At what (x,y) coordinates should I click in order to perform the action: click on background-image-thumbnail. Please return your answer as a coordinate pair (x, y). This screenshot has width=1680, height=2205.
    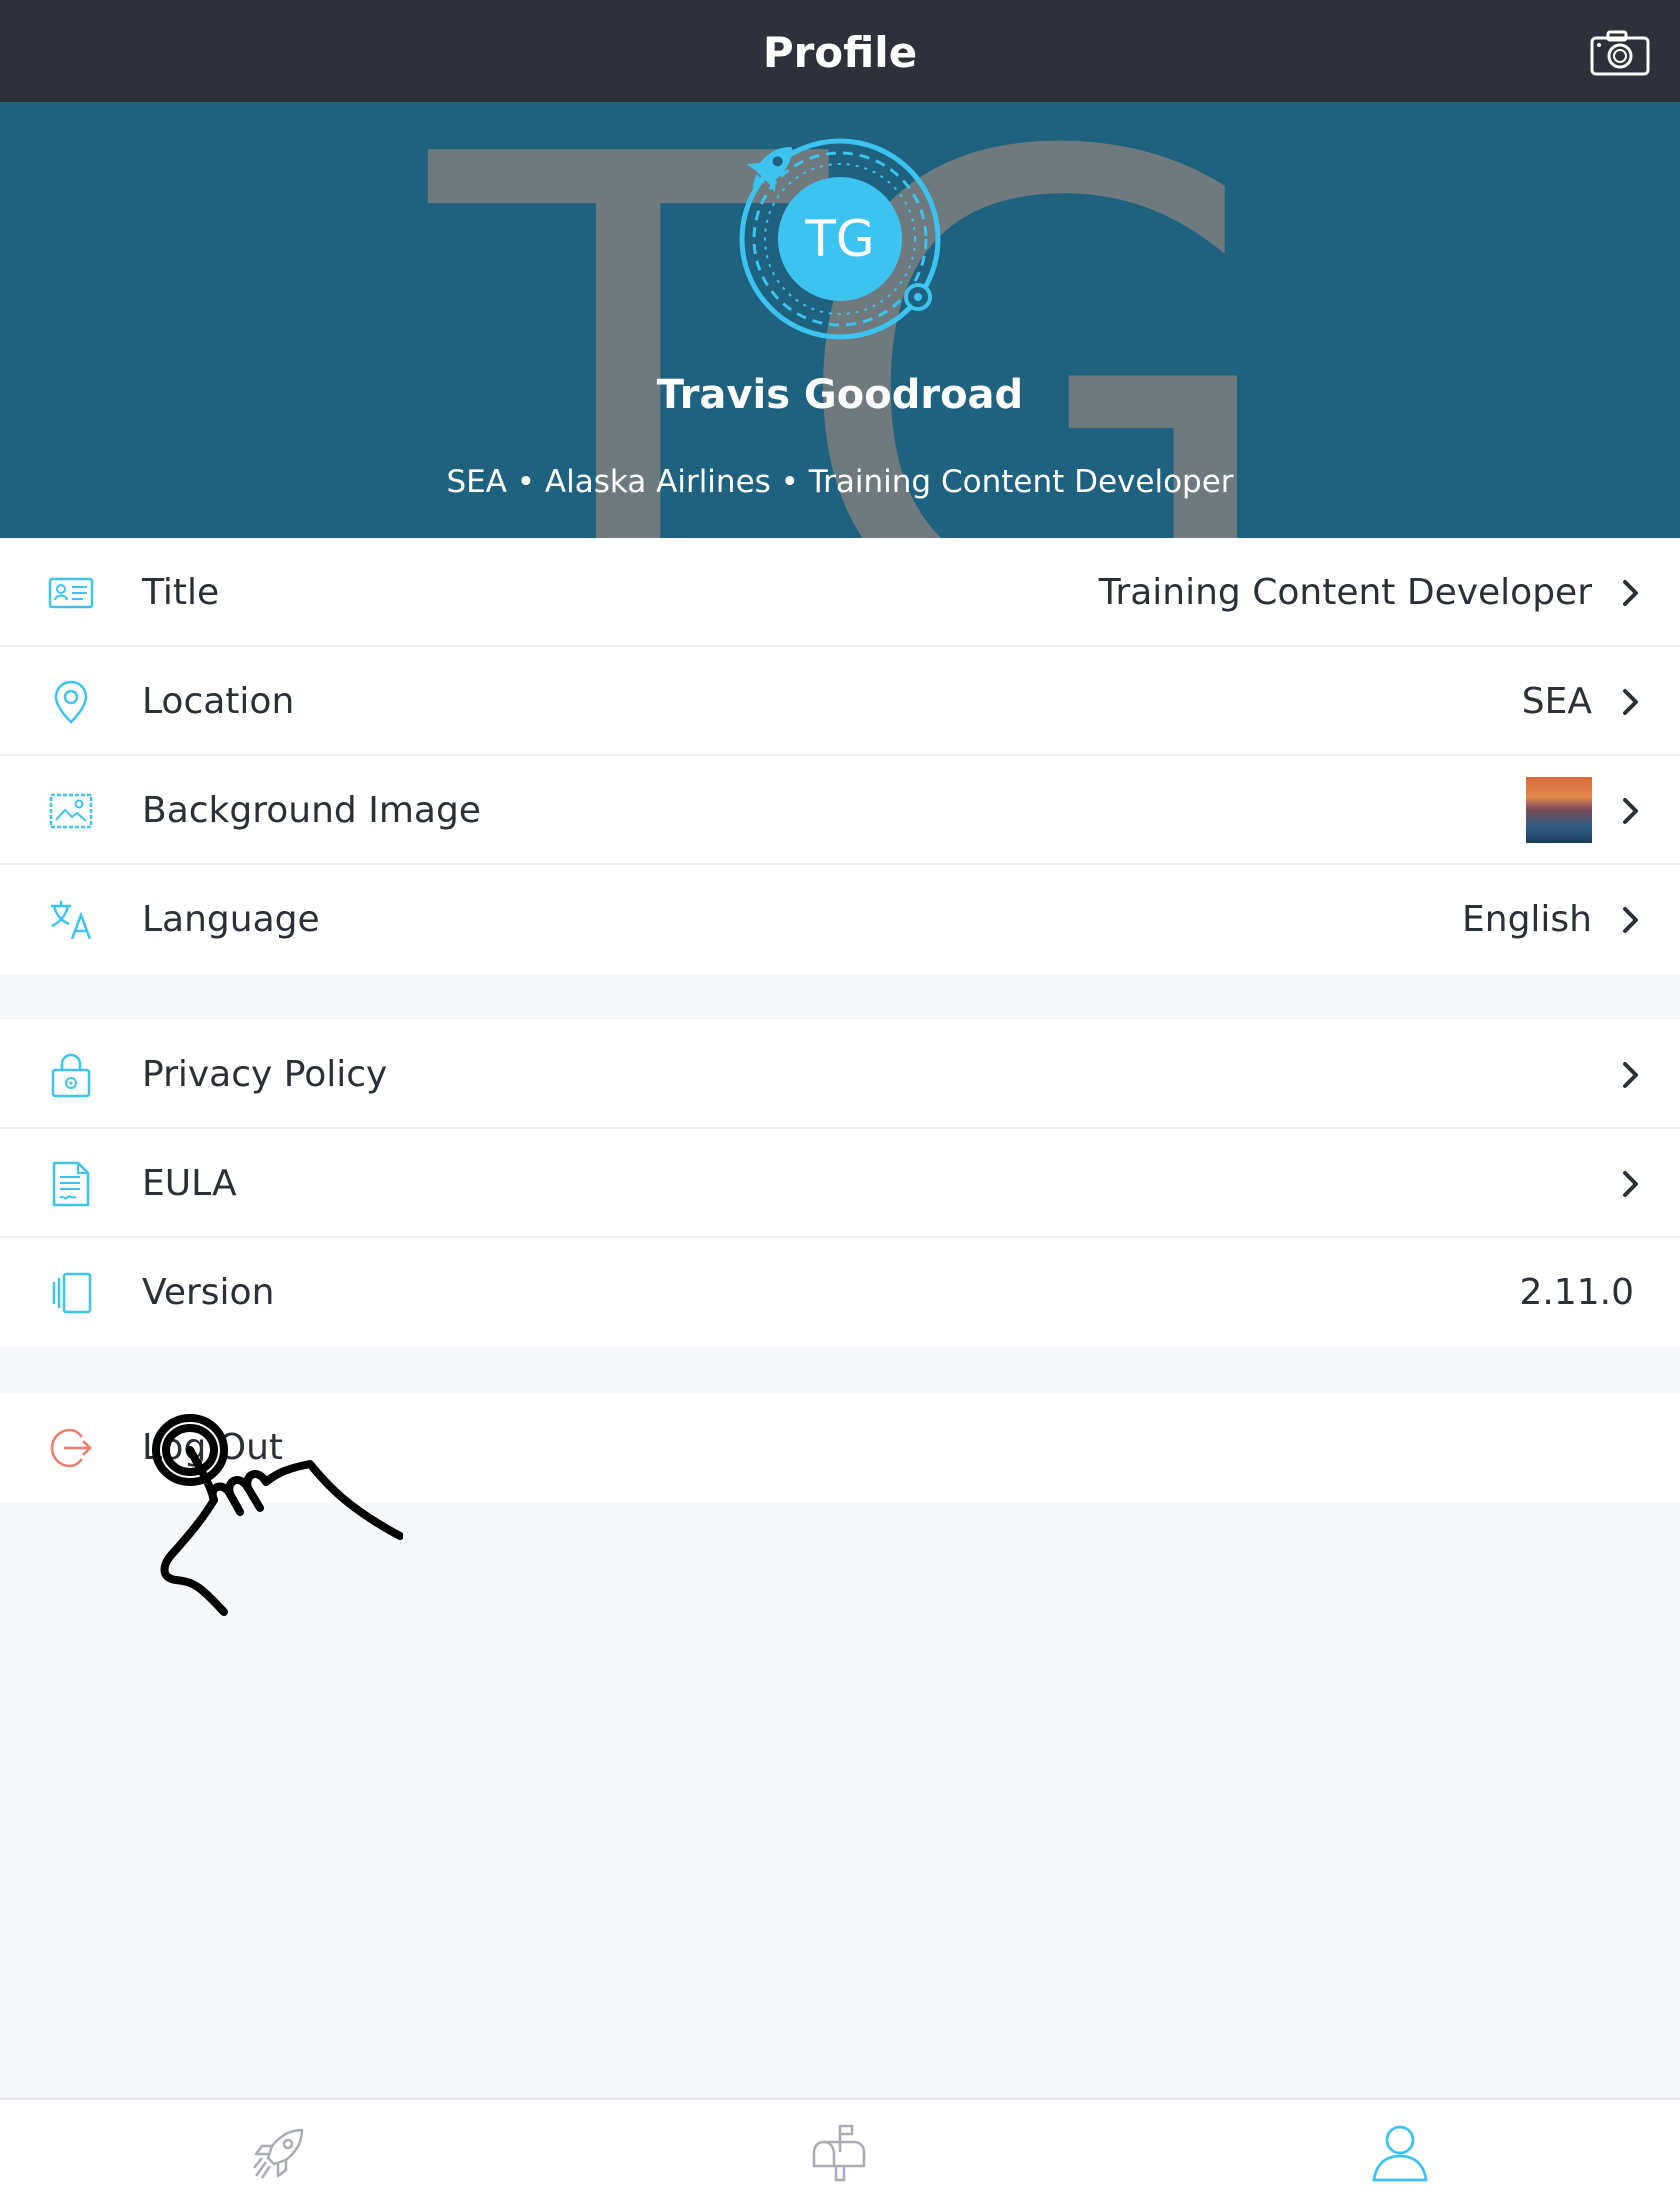
    Looking at the image, I should click on (1559, 810).